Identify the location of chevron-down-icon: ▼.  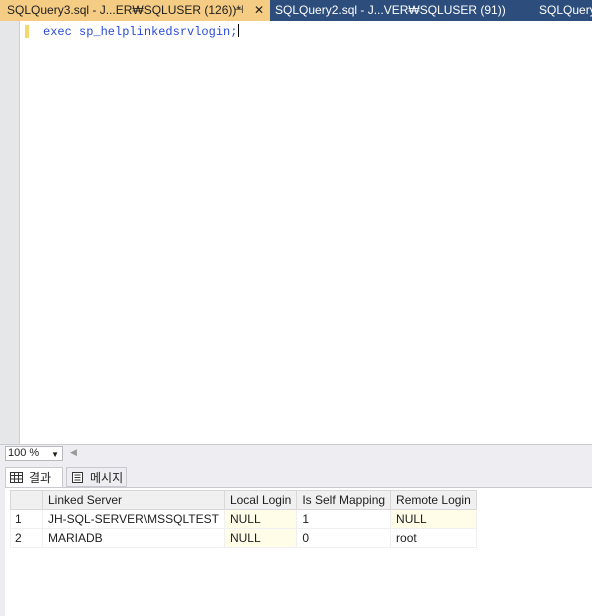
(55, 454).